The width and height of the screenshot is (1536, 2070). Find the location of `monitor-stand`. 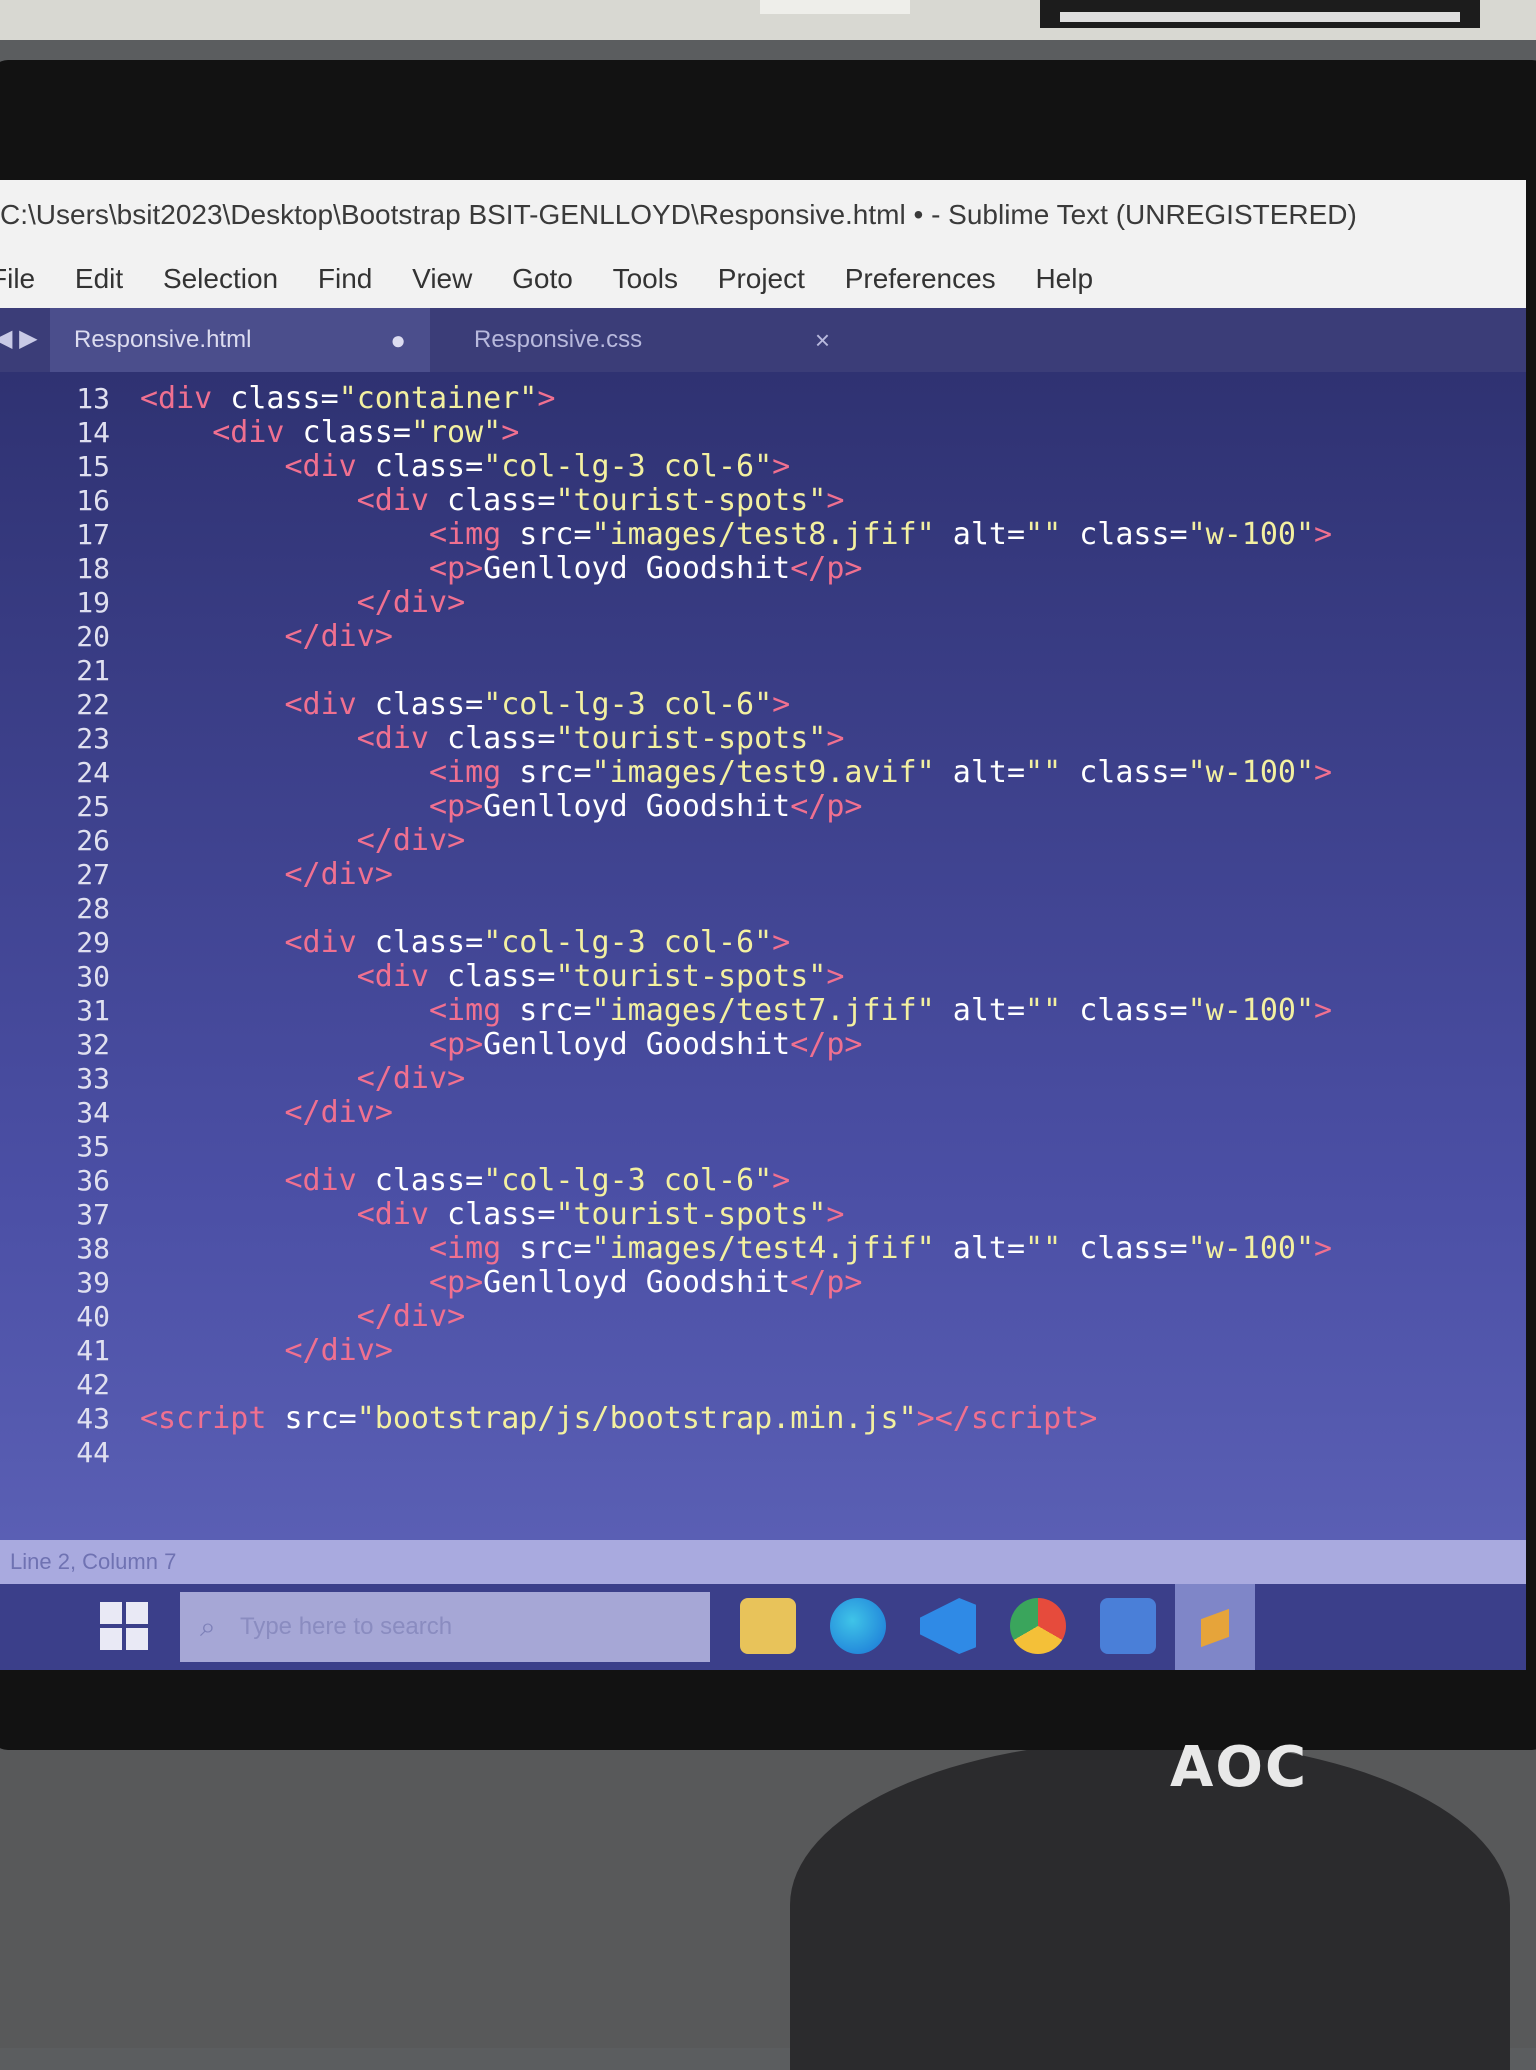

monitor-stand is located at coordinates (1150, 1905).